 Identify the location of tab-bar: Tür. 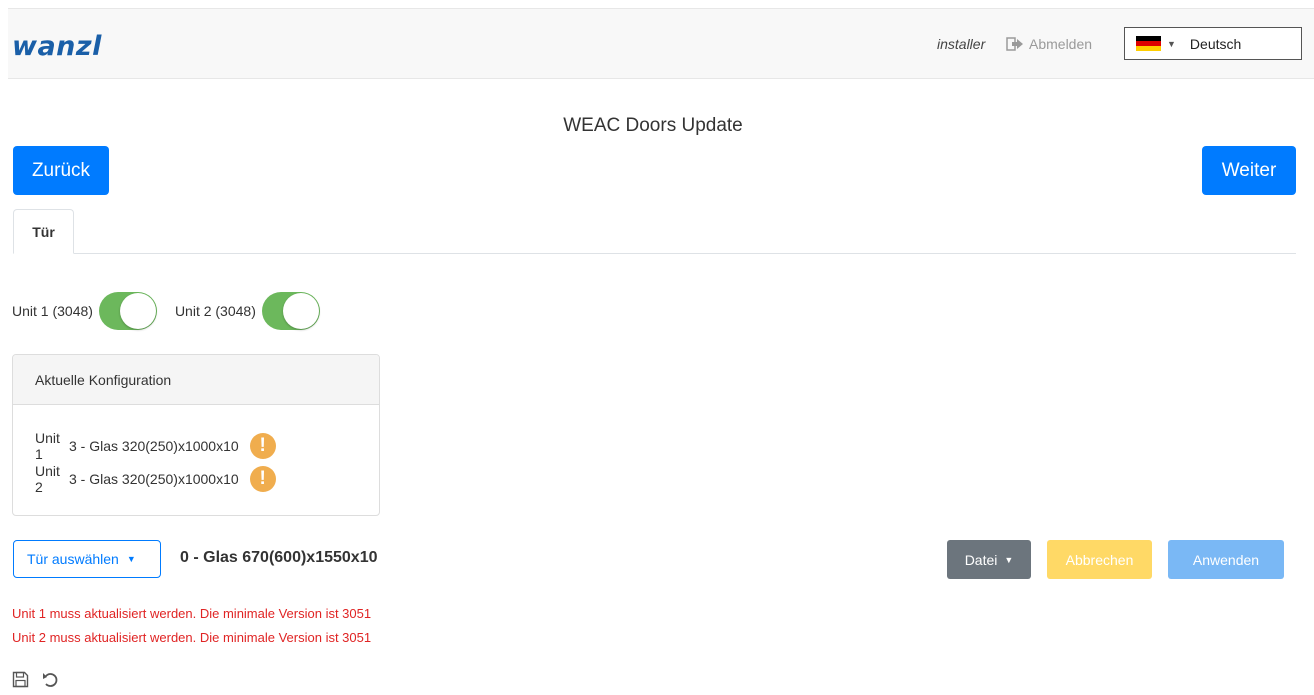
(654, 231).